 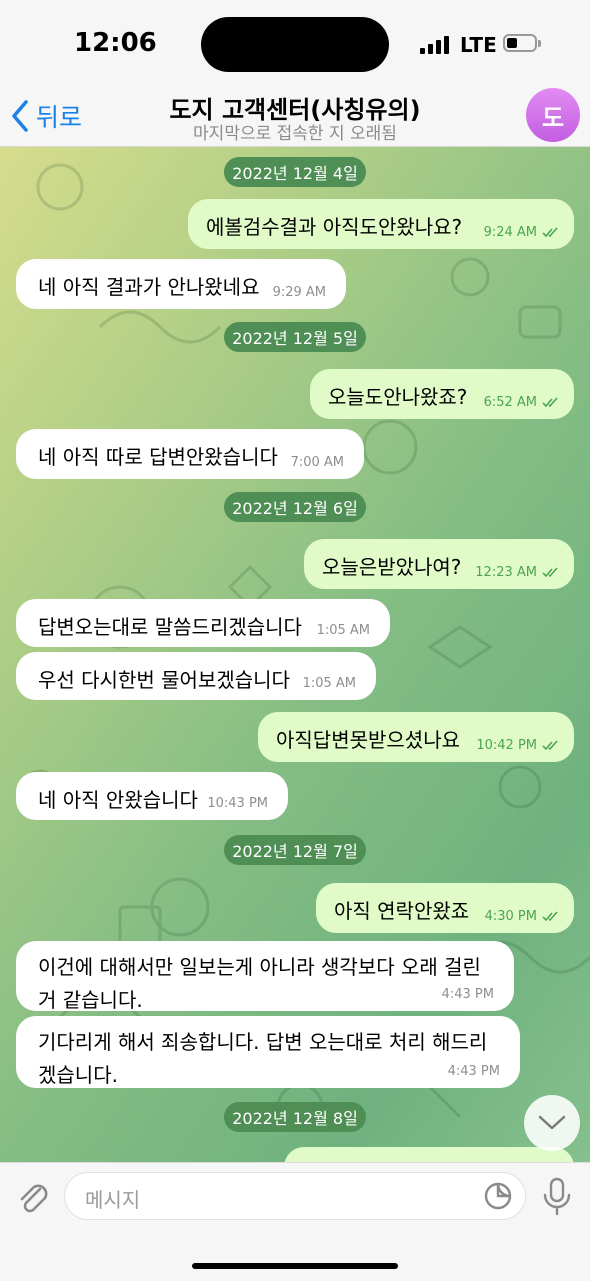 I want to click on message-line: 겠습니다., so click(x=78, y=1075).